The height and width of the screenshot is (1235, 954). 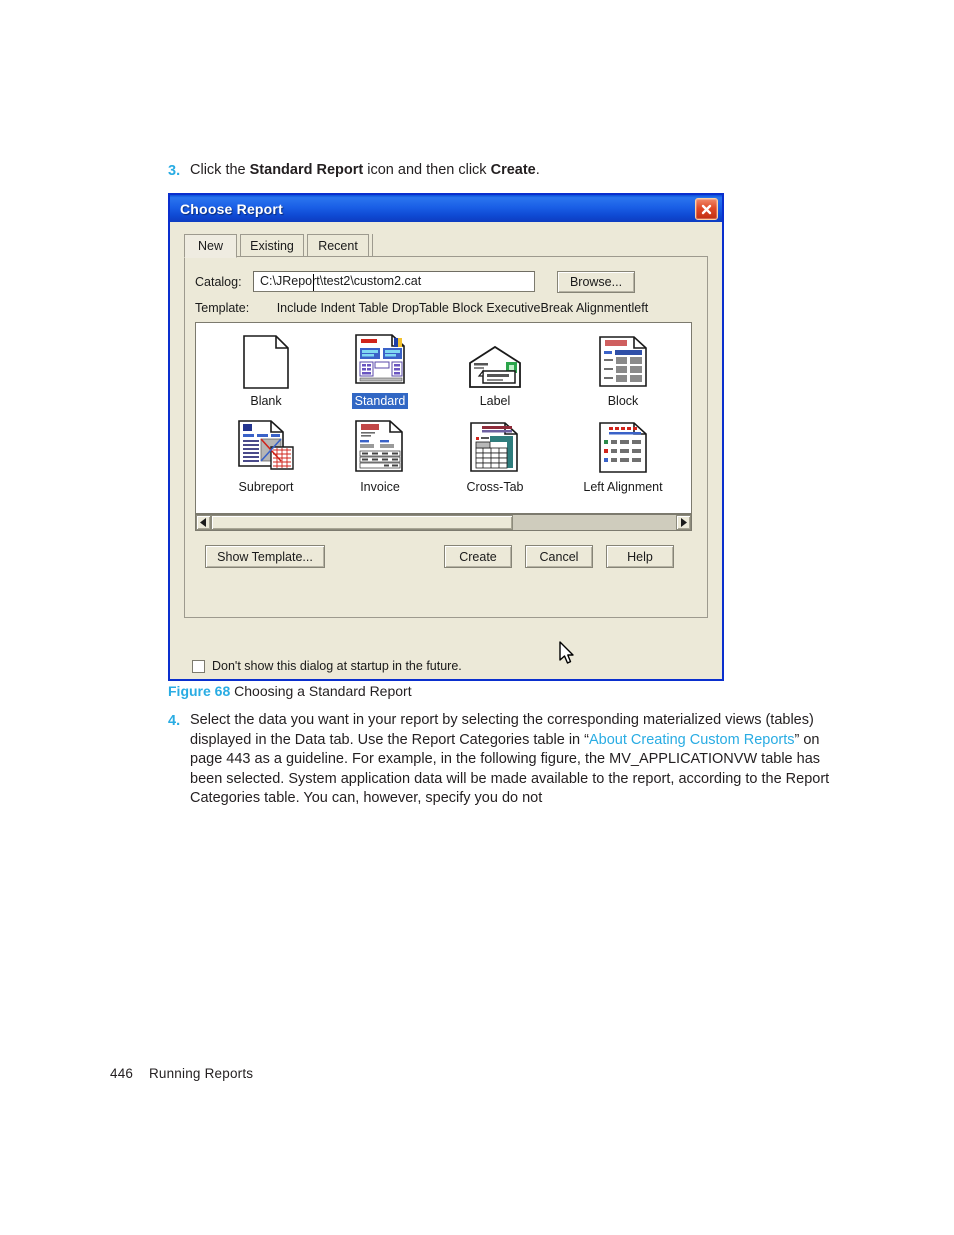 What do you see at coordinates (266, 446) in the screenshot?
I see `subreport-icon` at bounding box center [266, 446].